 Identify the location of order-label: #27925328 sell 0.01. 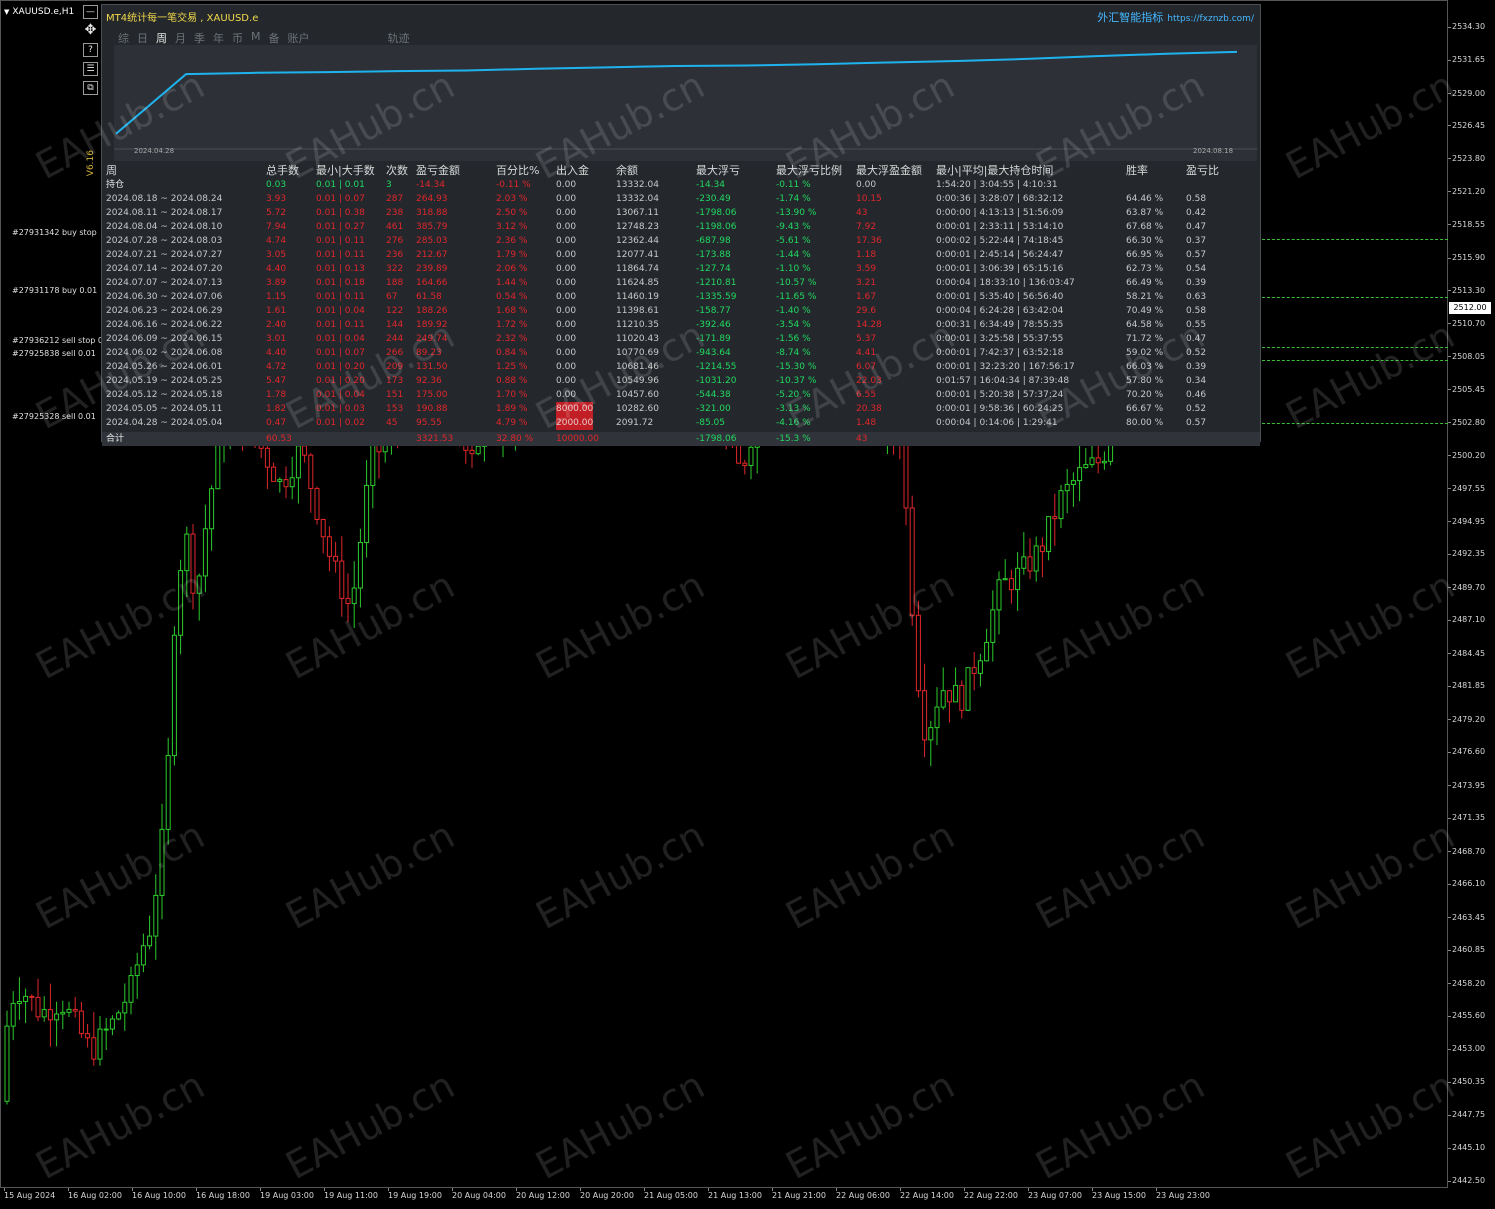
(54, 416).